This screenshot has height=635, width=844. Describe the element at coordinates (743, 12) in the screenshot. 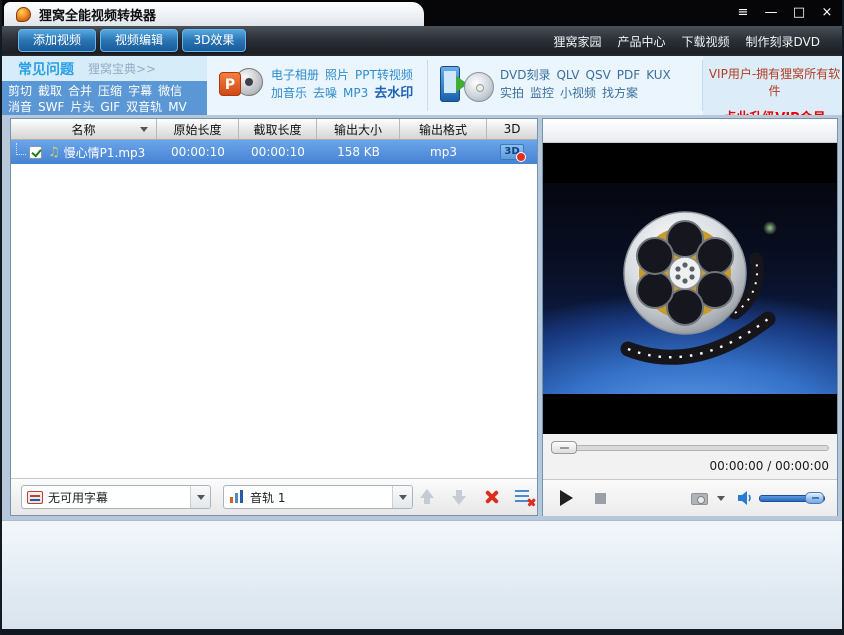

I see `window-menu-icon: ≡` at that location.